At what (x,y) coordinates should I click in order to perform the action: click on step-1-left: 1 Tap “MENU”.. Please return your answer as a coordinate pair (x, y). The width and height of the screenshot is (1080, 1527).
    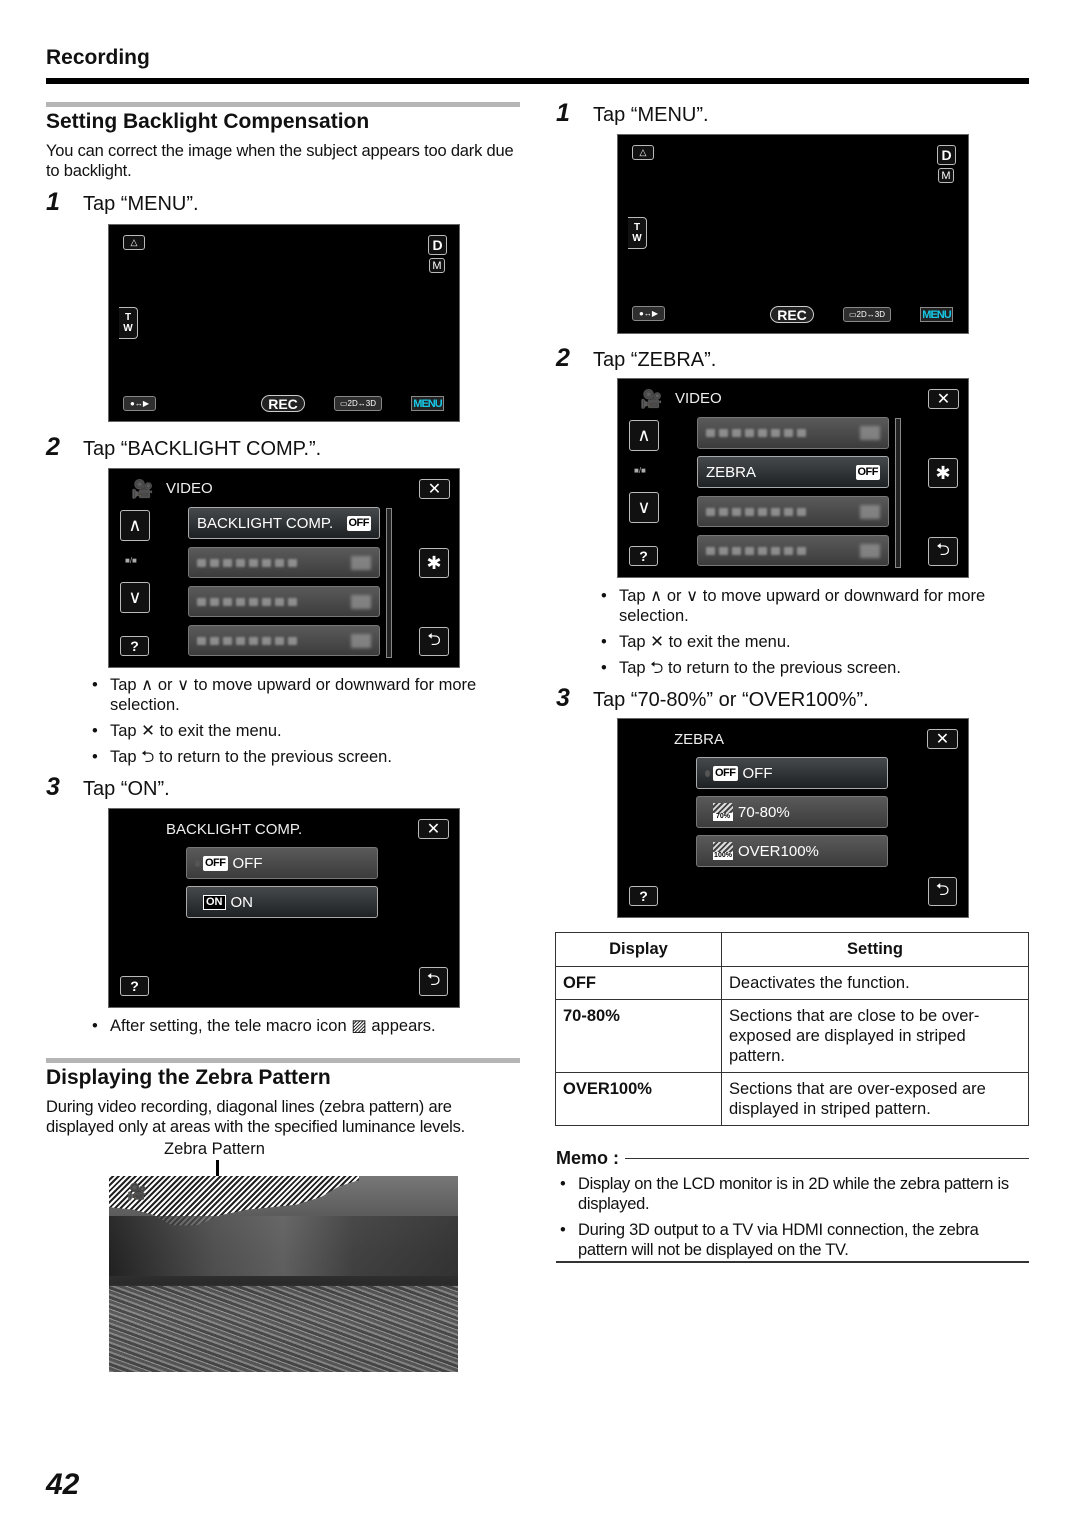
    Looking at the image, I should click on (122, 202).